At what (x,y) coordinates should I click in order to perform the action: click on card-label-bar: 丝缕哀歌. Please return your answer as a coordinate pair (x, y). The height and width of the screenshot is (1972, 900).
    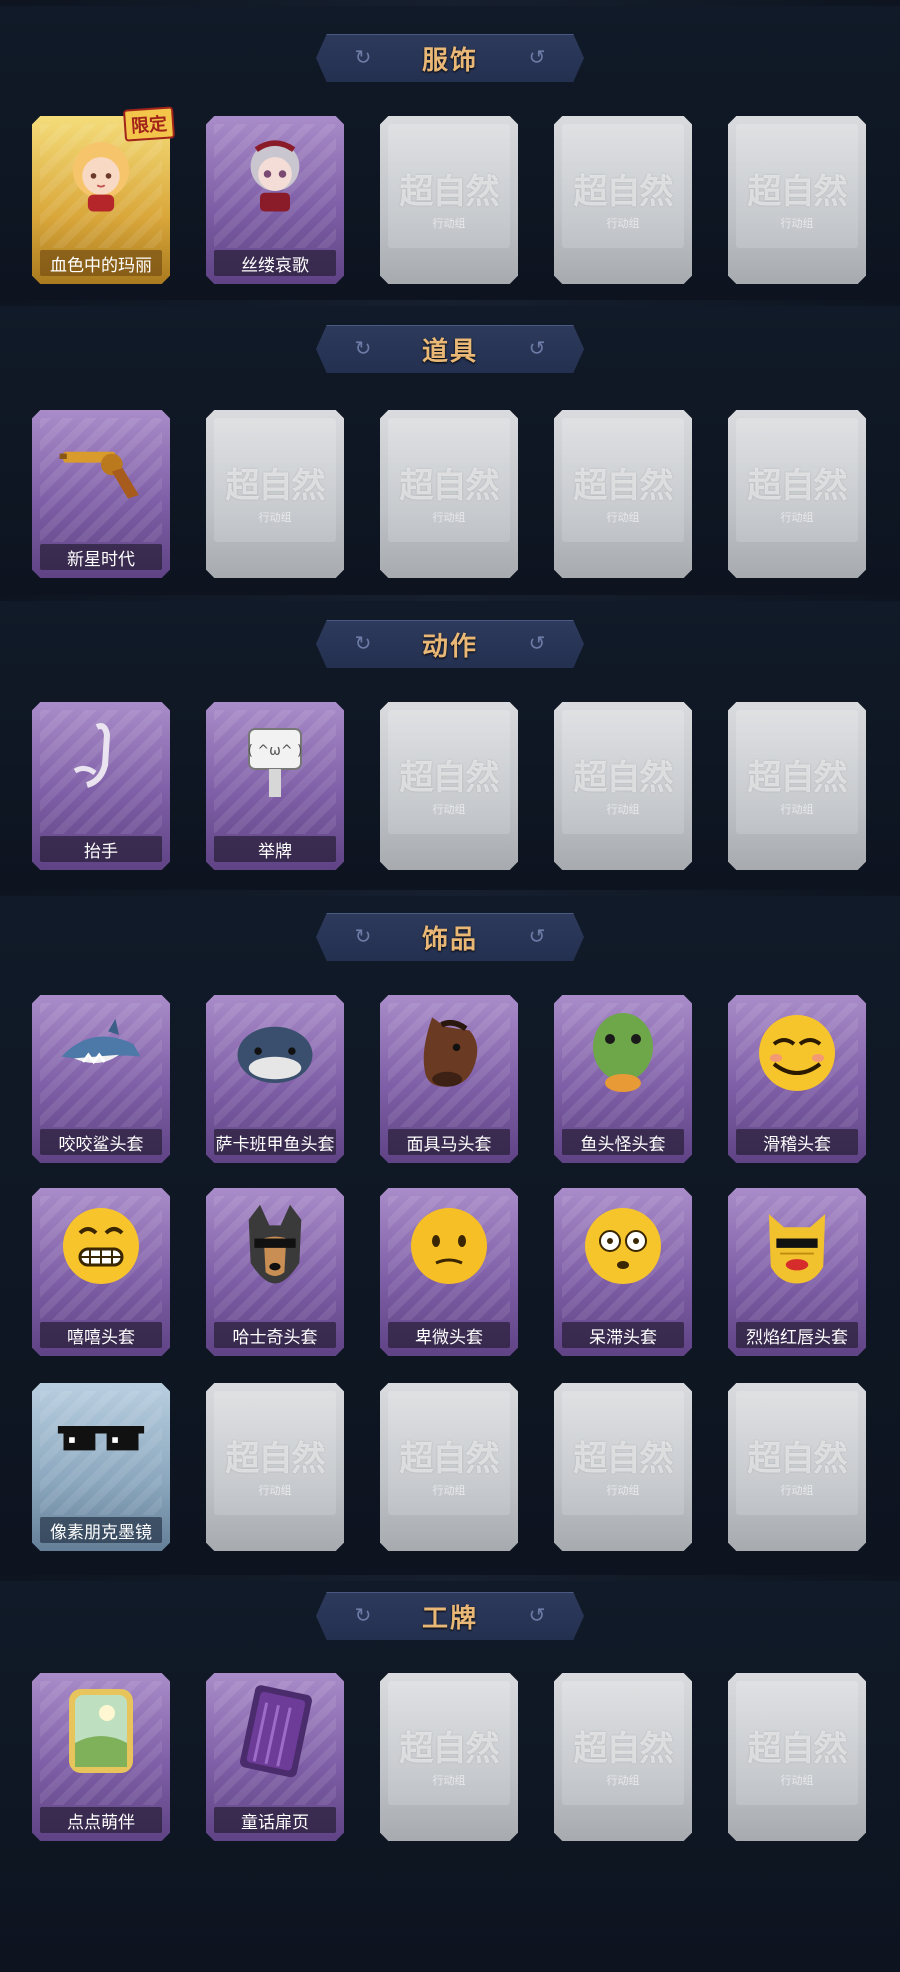
    Looking at the image, I should click on (275, 263).